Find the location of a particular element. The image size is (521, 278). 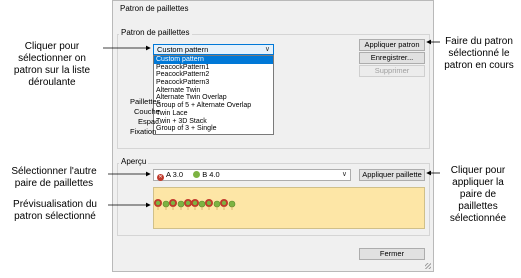

callout-preview: Prévisualisation du patron sélectionné is located at coordinates (55, 210).